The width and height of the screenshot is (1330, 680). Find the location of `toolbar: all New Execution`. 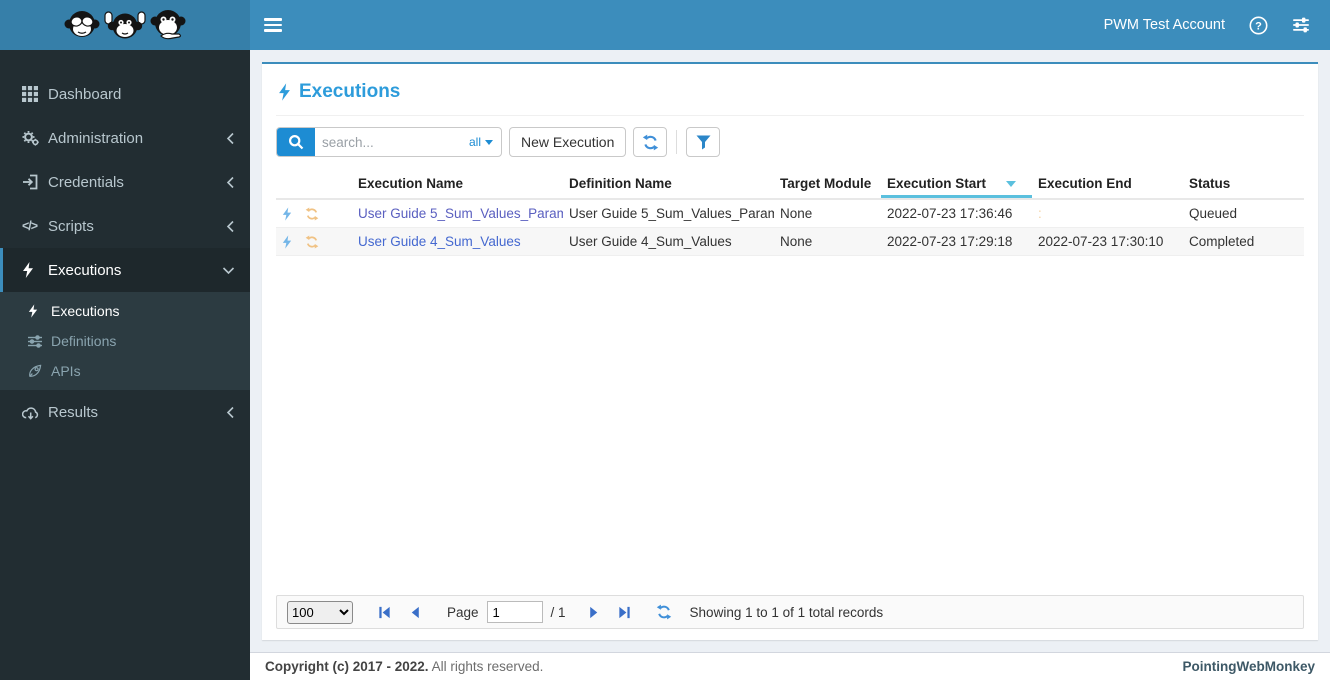

toolbar: all New Execution is located at coordinates (790, 142).